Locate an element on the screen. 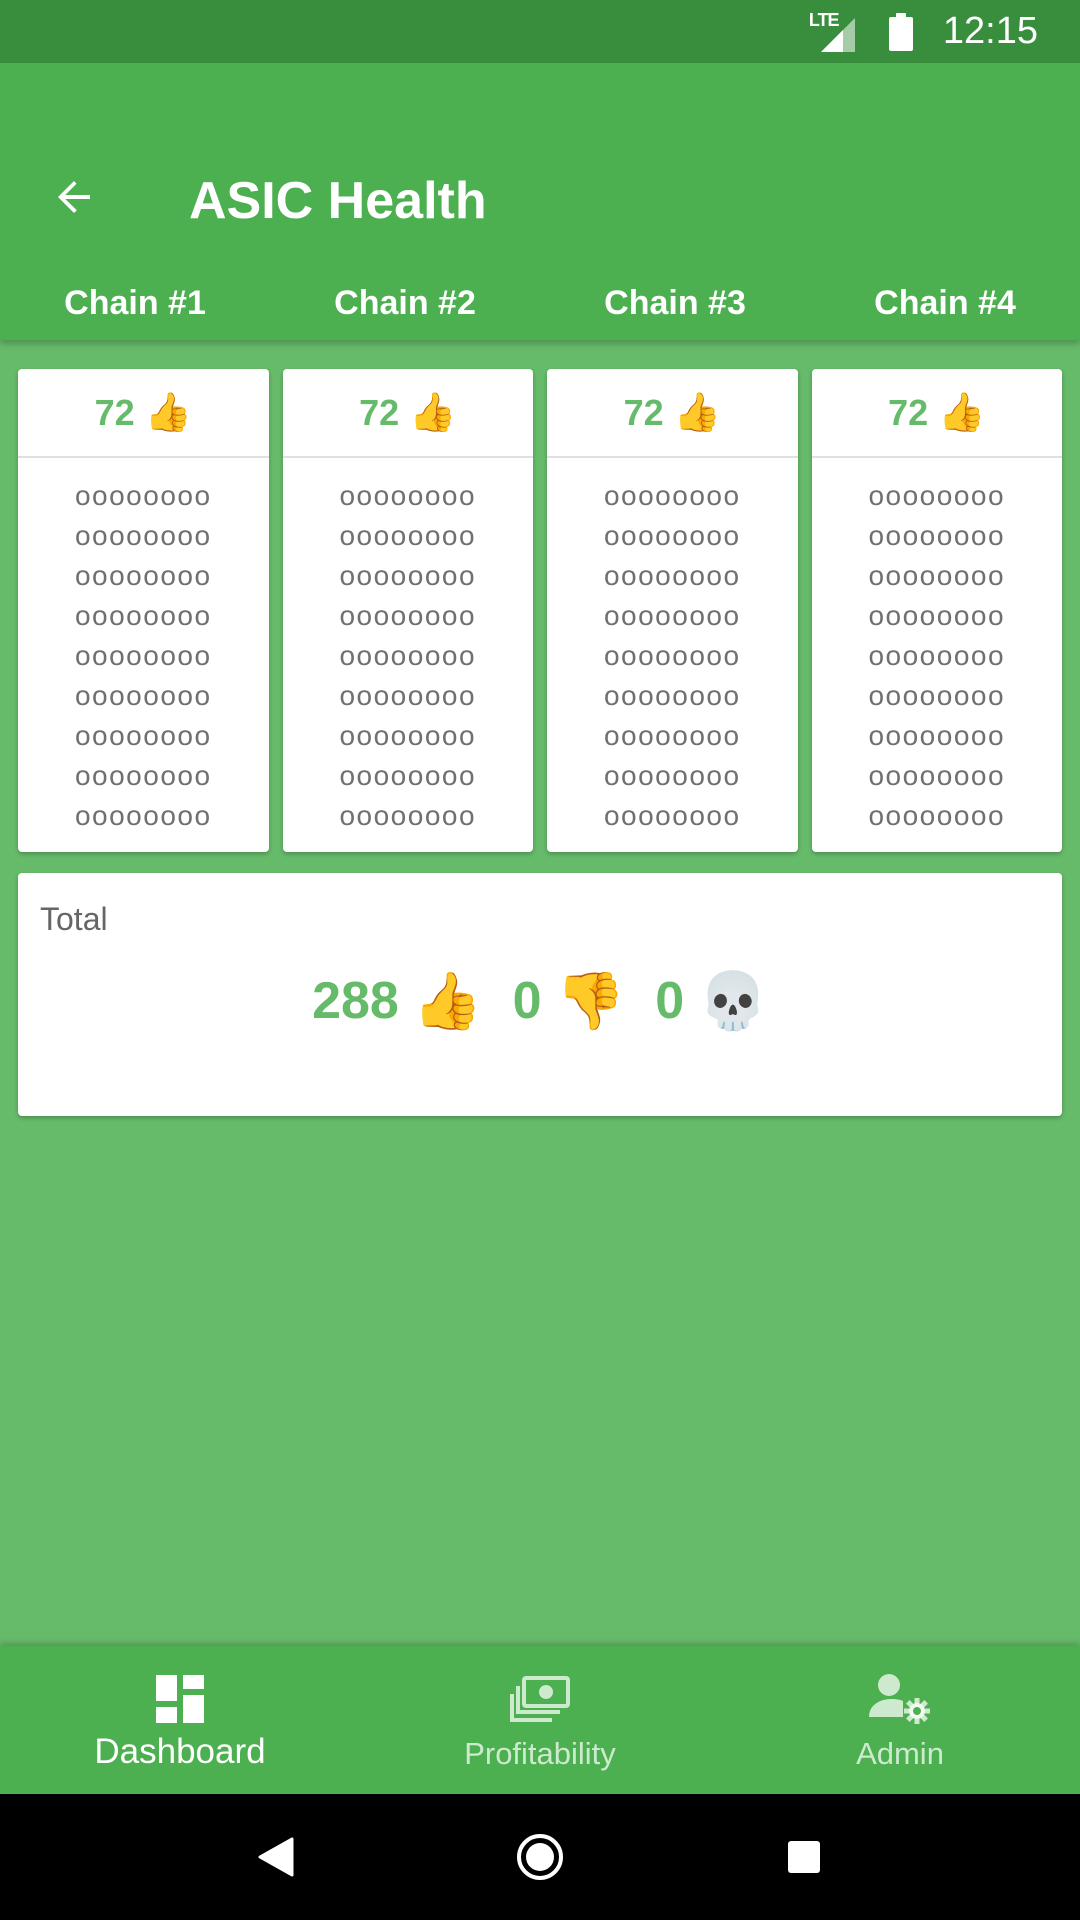 This screenshot has width=1080, height=1920. chain-tabs: Chain #1 Chain #2 Chain #3 Chain #4 is located at coordinates (540, 303).